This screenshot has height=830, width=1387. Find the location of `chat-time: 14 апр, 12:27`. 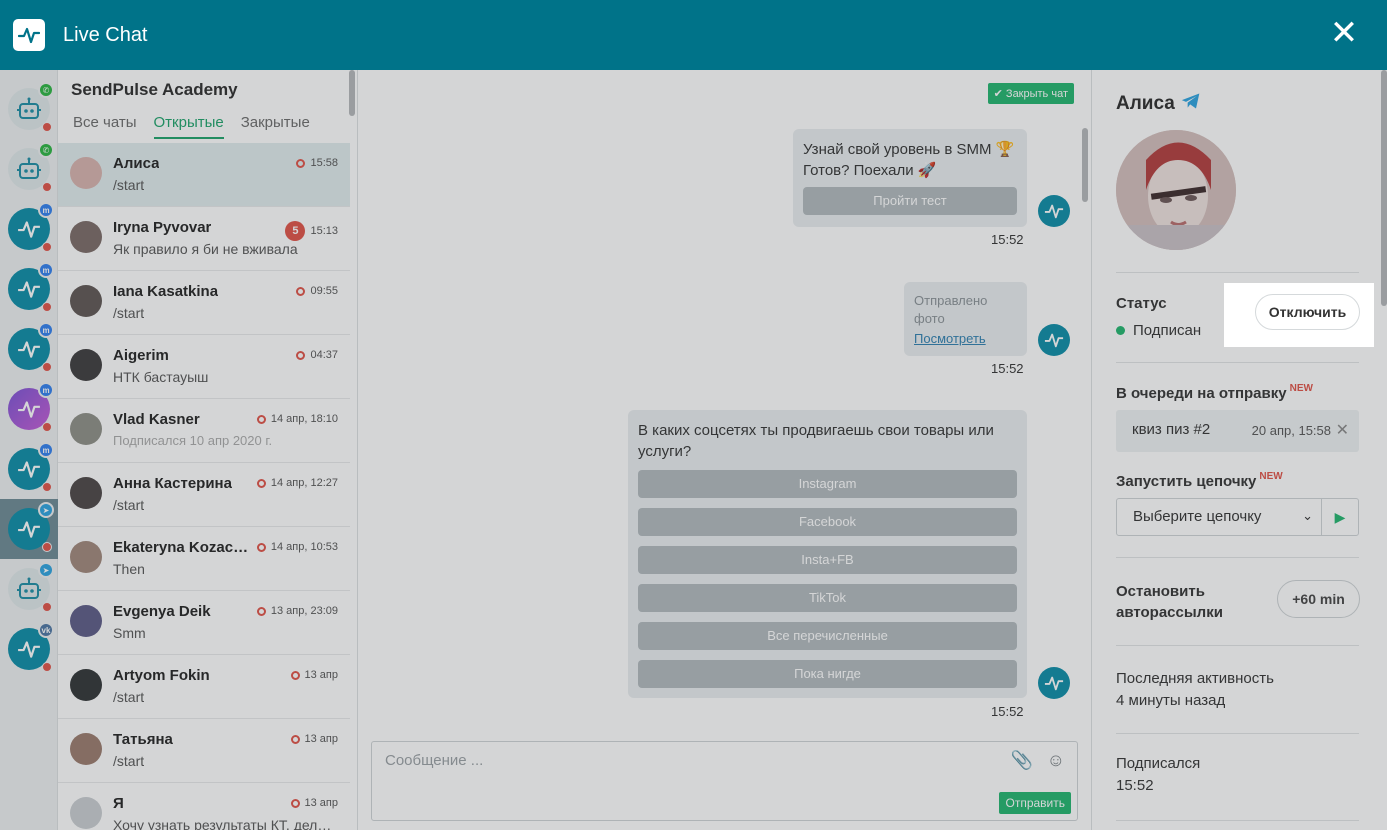

chat-time: 14 апр, 12:27 is located at coordinates (297, 483).